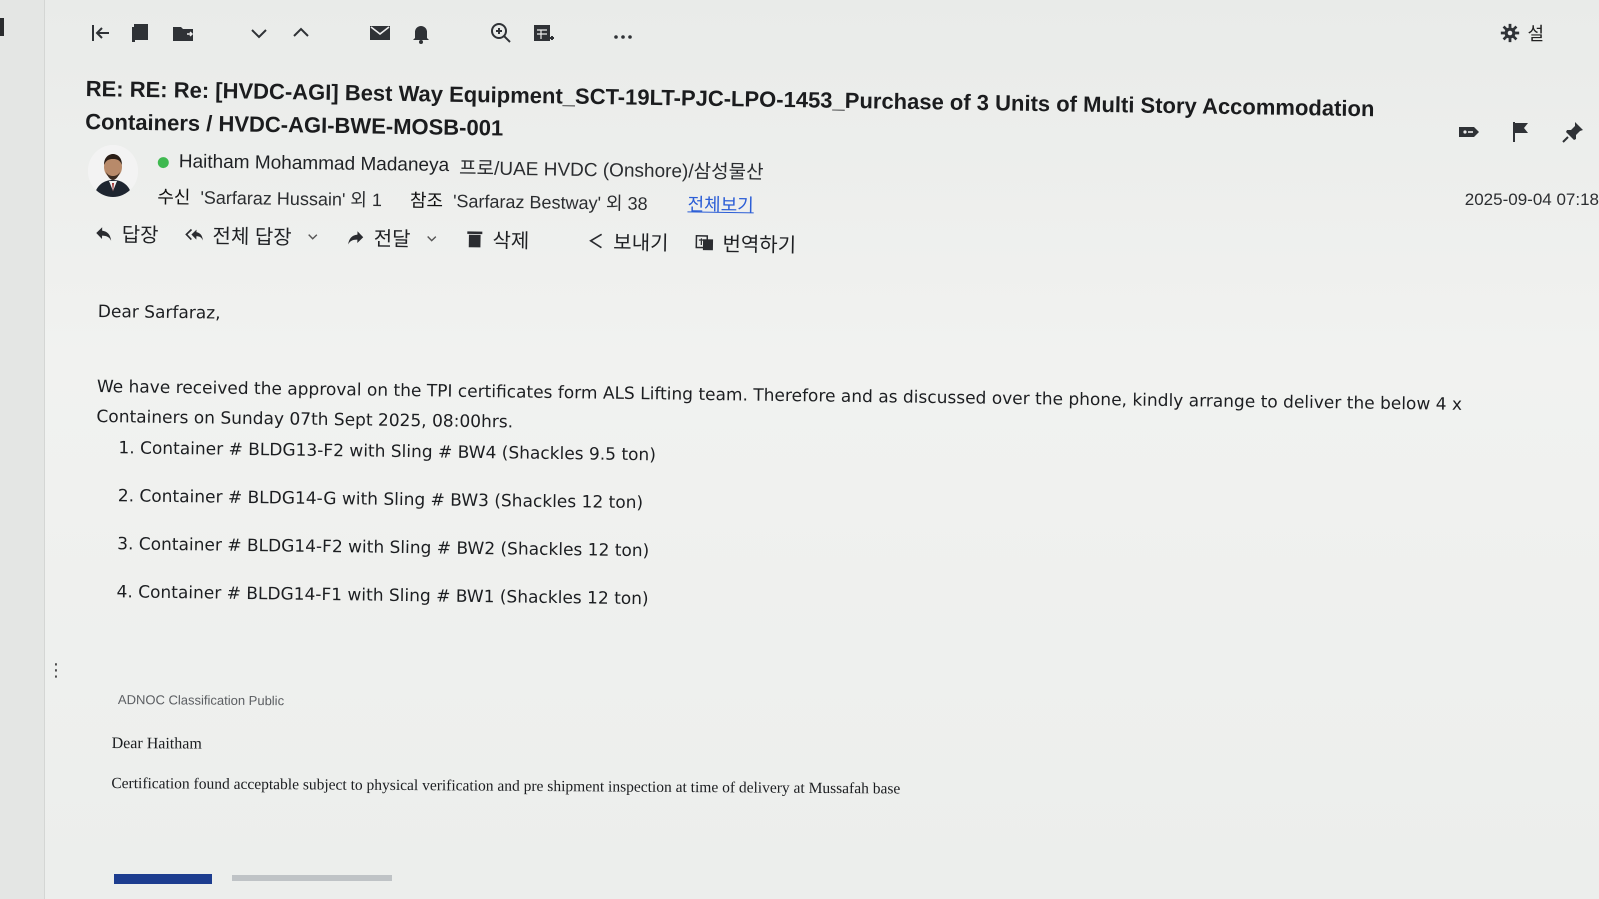 The image size is (1599, 899). Describe the element at coordinates (380, 33) in the screenshot. I see `mail-icon` at that location.